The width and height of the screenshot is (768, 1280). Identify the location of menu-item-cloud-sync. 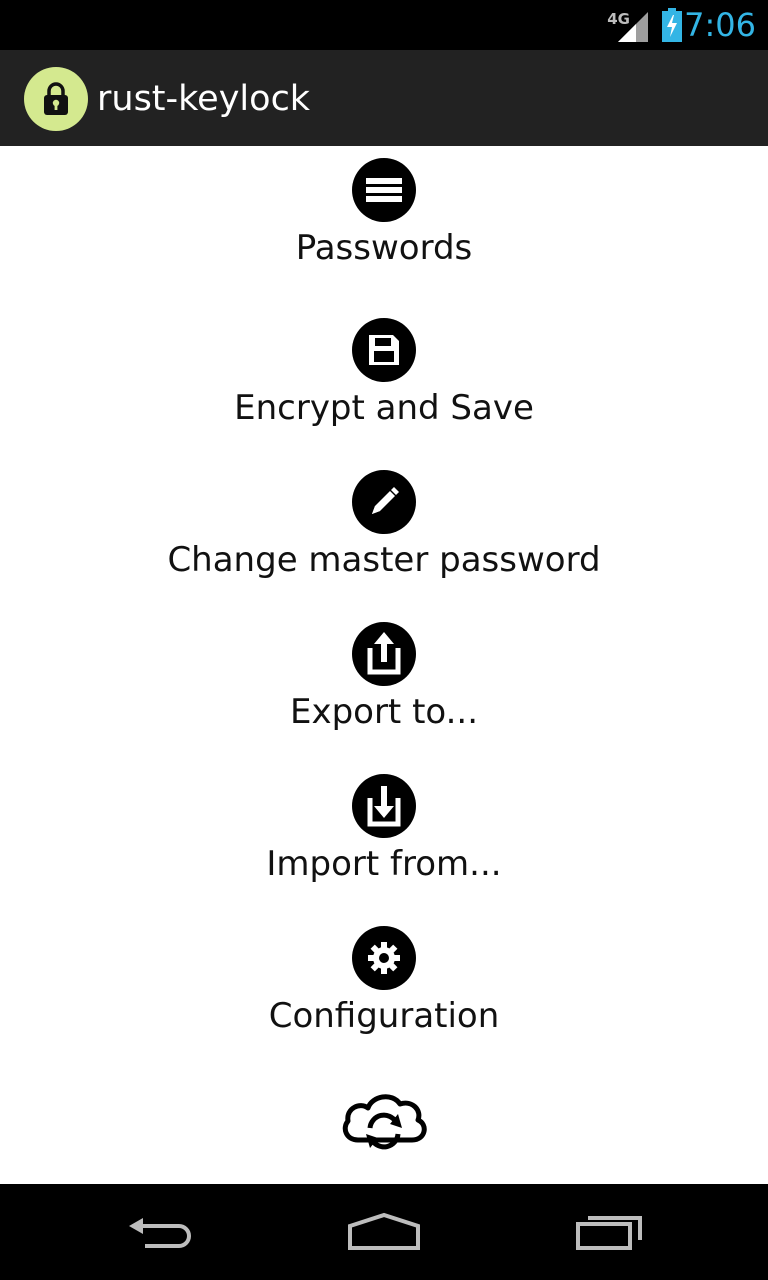
(384, 1124).